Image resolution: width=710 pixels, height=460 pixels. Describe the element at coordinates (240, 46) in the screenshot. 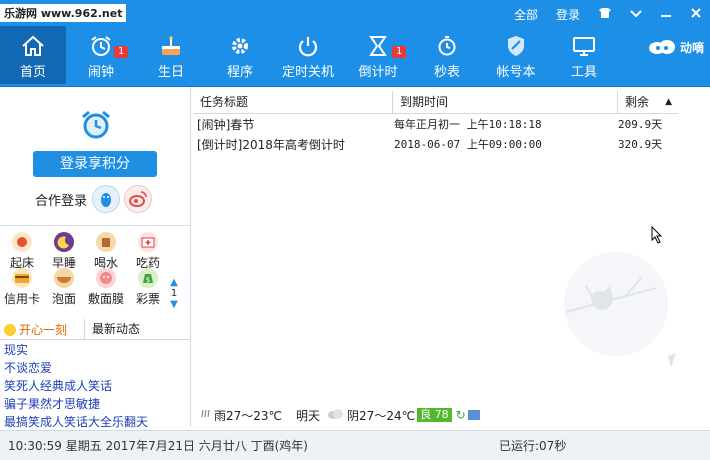

I see `gear-icon` at that location.